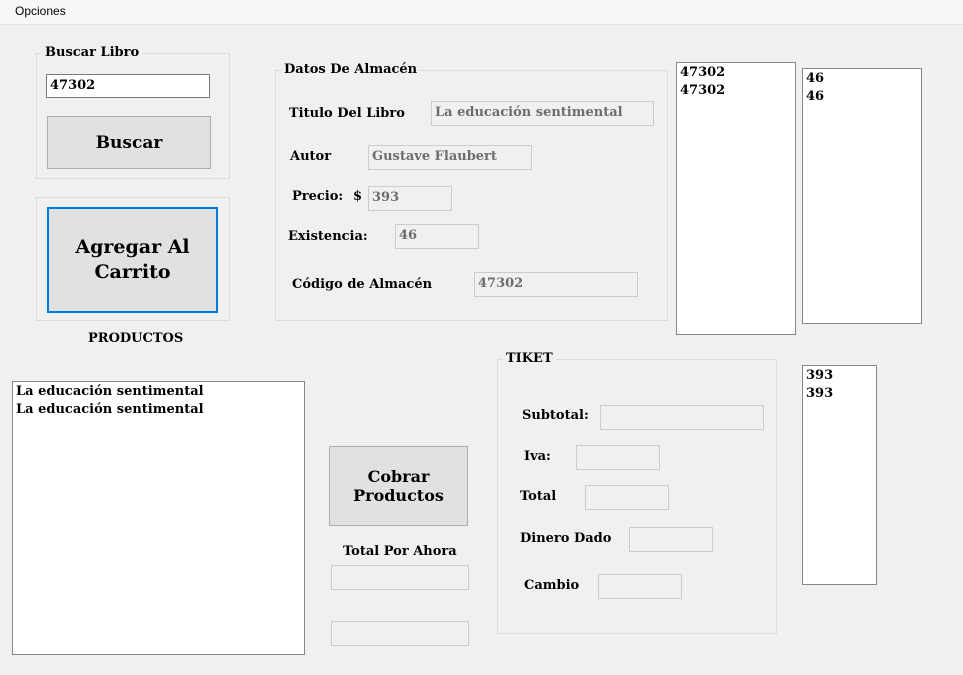 The height and width of the screenshot is (675, 963). What do you see at coordinates (538, 496) in the screenshot?
I see `total-label: Total` at bounding box center [538, 496].